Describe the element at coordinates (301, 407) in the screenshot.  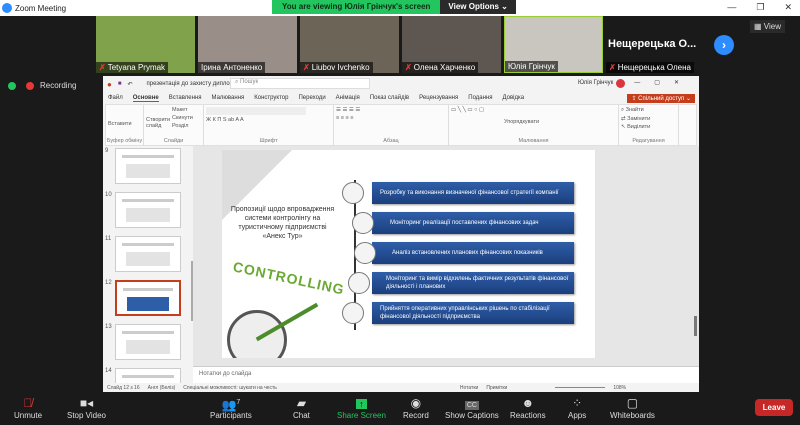
I see `chat-button: ▰ Chat` at that location.